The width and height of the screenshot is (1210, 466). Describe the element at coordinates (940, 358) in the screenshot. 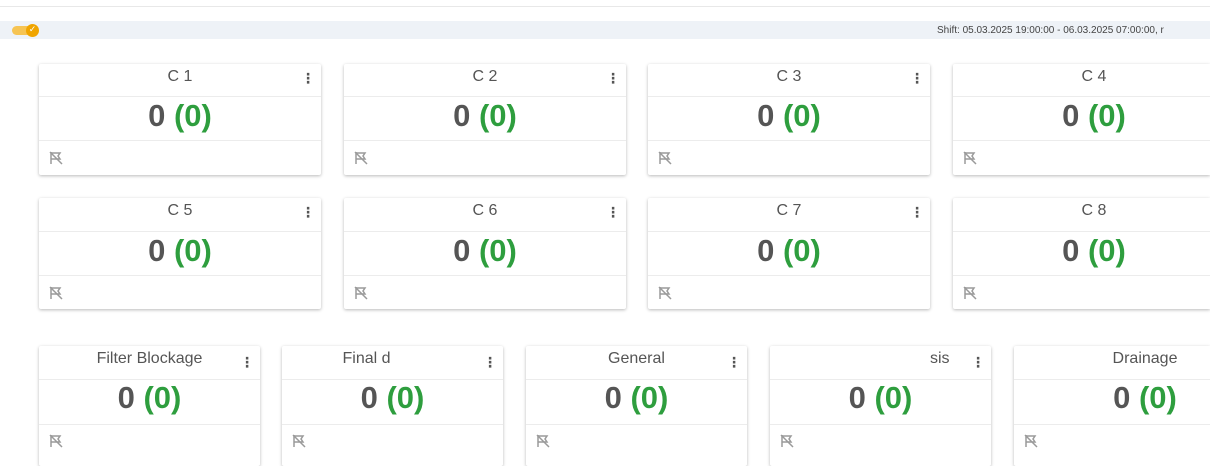

I see `card-title: sis` at that location.